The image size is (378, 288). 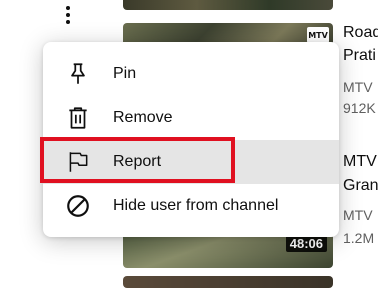 What do you see at coordinates (143, 117) in the screenshot?
I see `menu-item-label: Remove` at bounding box center [143, 117].